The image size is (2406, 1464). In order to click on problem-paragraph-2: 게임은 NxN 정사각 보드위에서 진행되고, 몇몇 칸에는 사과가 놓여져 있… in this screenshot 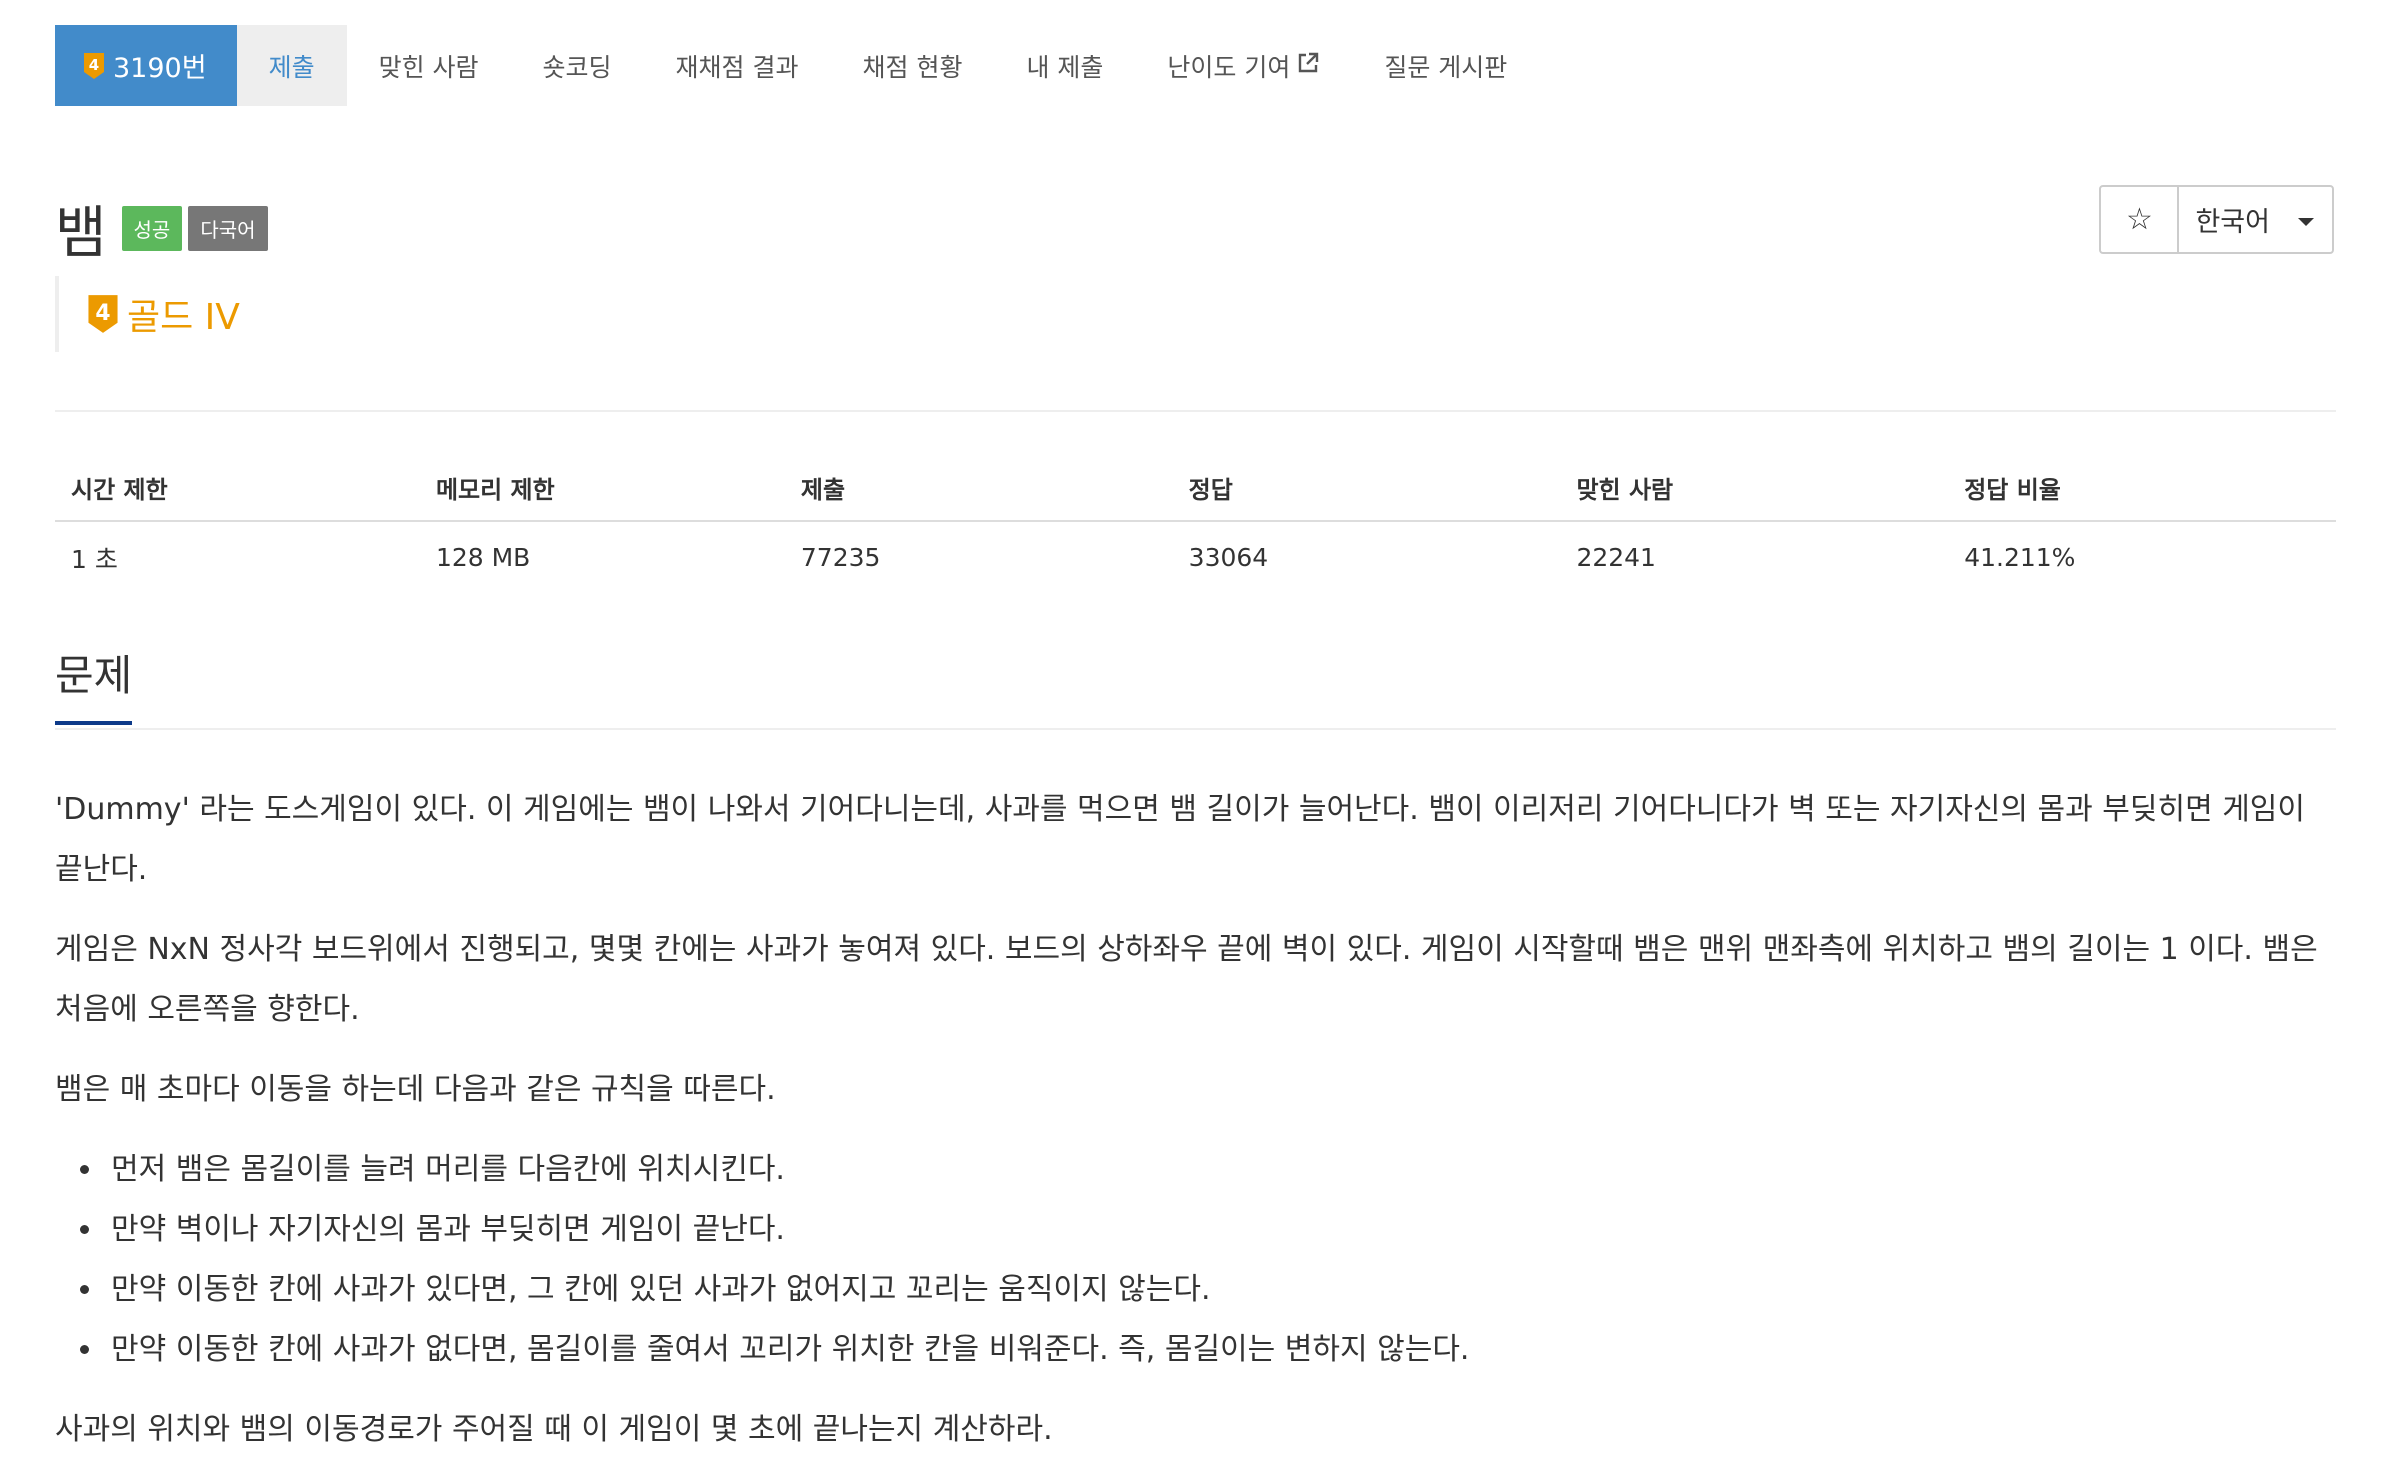, I will do `click(1186, 979)`.